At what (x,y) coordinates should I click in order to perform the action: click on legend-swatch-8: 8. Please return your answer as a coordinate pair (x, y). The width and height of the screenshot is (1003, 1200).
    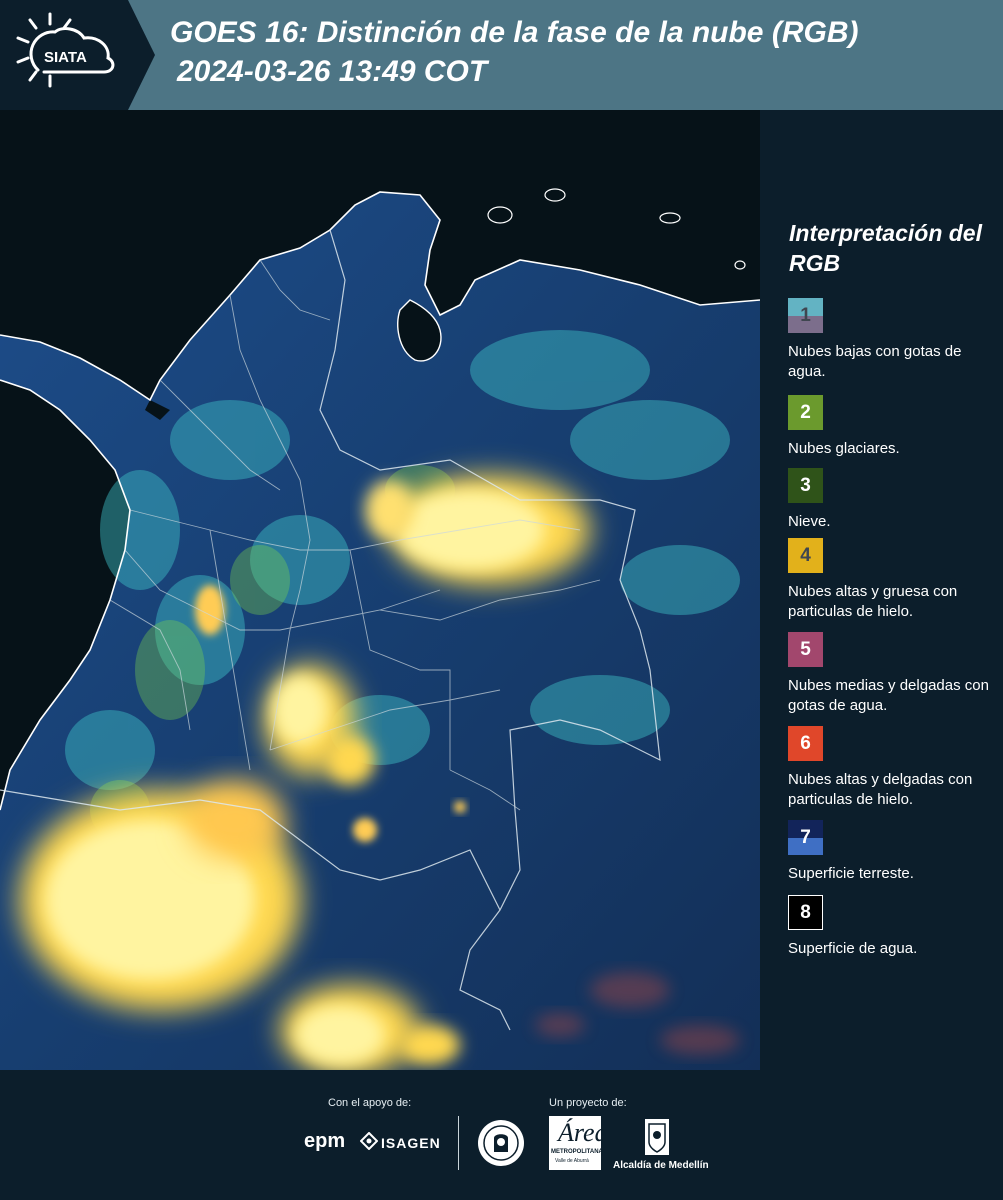
    Looking at the image, I should click on (805, 912).